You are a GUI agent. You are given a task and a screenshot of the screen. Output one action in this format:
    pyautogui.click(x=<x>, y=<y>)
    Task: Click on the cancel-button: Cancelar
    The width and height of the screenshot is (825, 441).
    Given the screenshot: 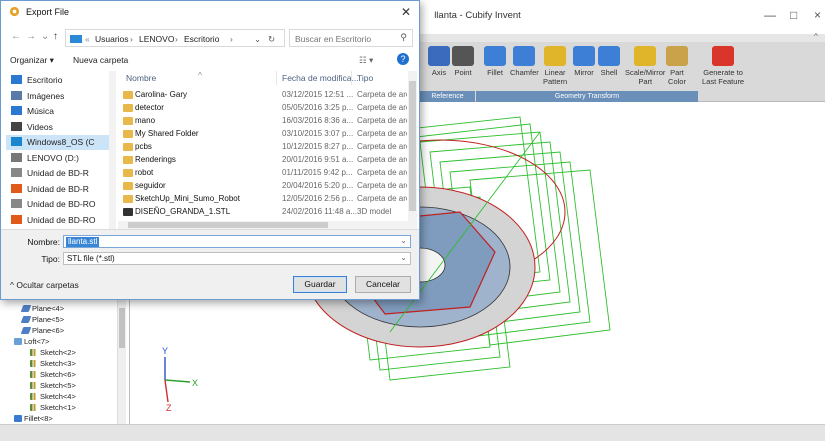 What is the action you would take?
    pyautogui.click(x=383, y=284)
    